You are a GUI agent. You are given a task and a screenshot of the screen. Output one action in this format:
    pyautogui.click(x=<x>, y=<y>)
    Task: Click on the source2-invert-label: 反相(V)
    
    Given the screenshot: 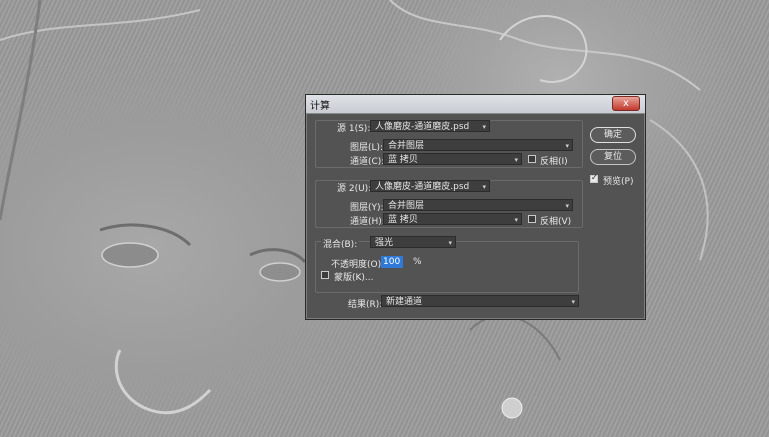 What is the action you would take?
    pyautogui.click(x=556, y=222)
    